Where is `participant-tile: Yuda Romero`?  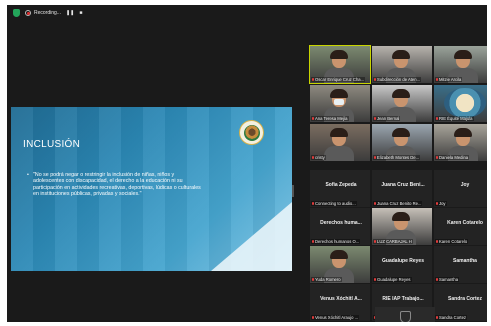 participant-tile: Yuda Romero is located at coordinates (340, 264).